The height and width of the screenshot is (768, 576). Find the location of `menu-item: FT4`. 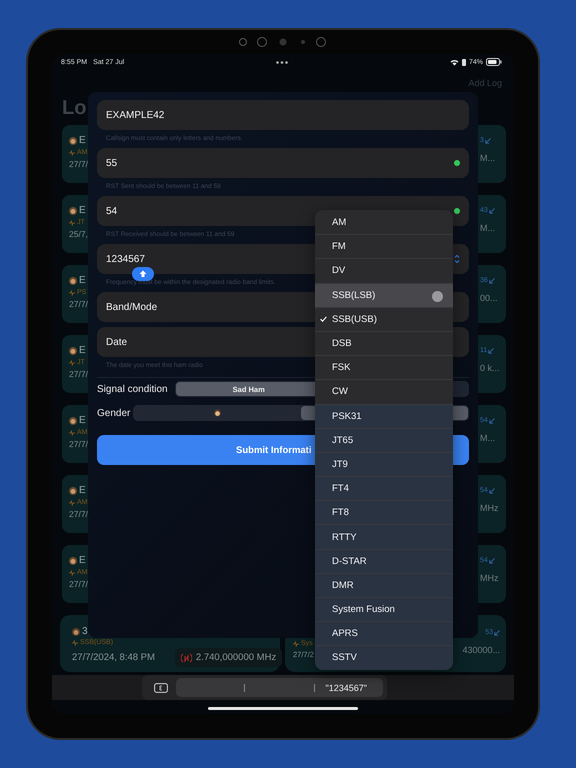

menu-item: FT4 is located at coordinates (384, 488).